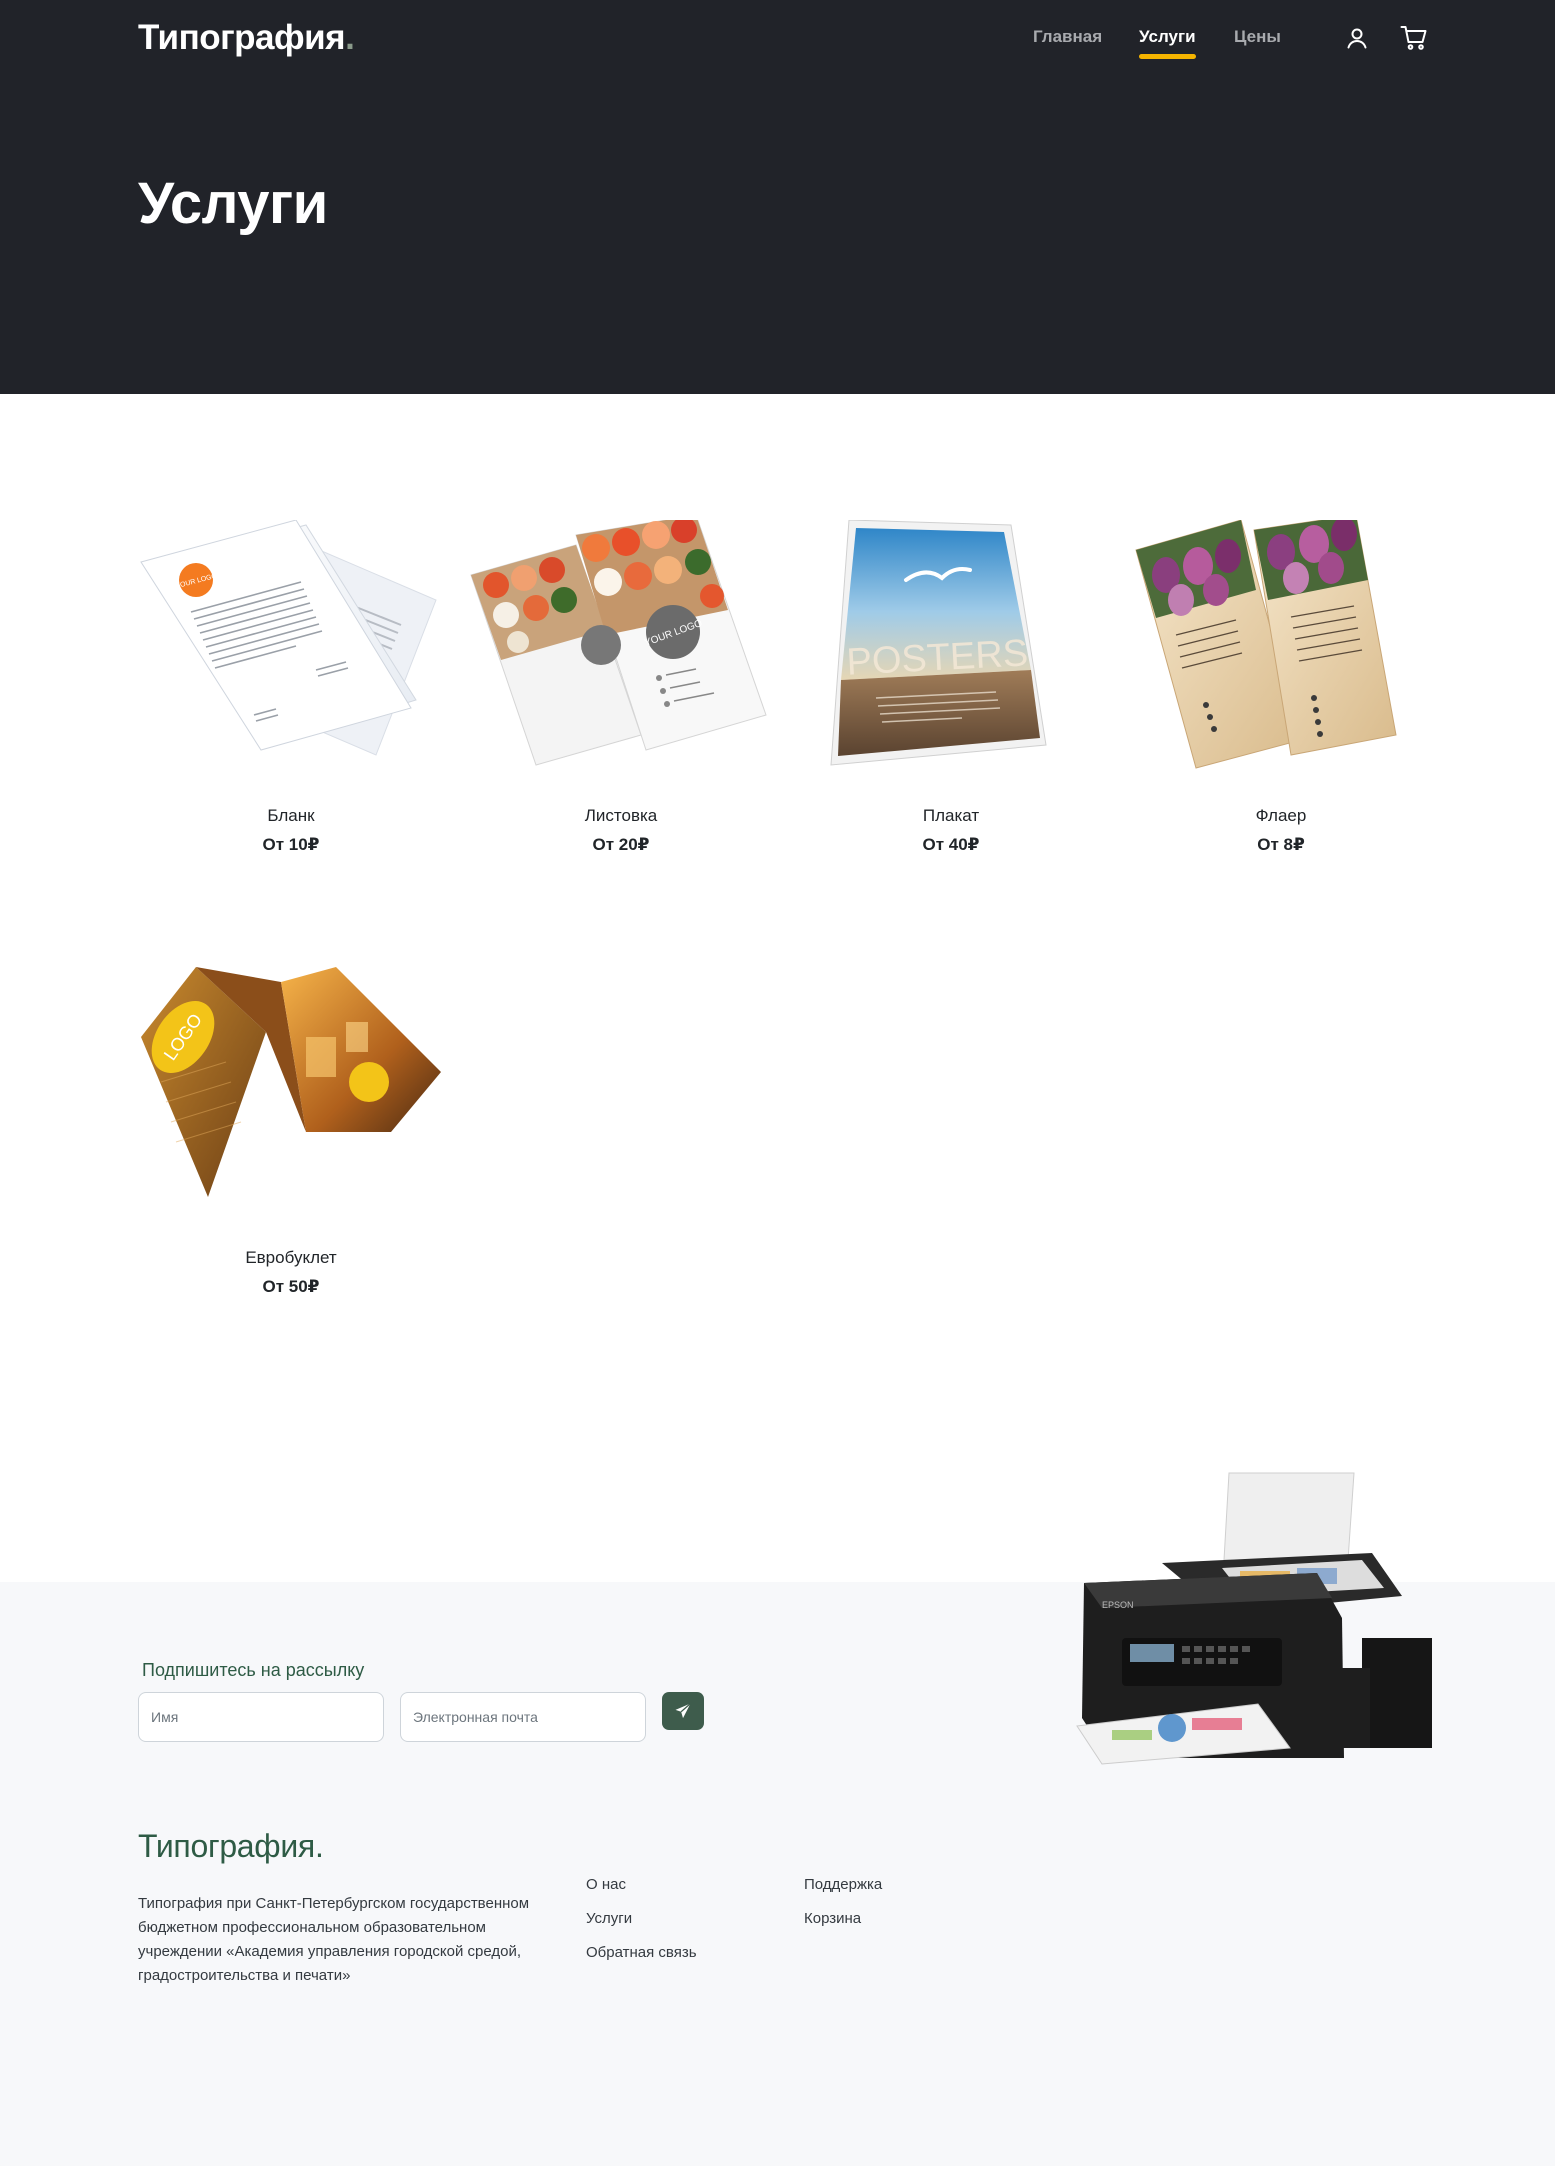 The image size is (1555, 2166). What do you see at coordinates (1281, 844) in the screenshot?
I see `product-price: От 8₽` at bounding box center [1281, 844].